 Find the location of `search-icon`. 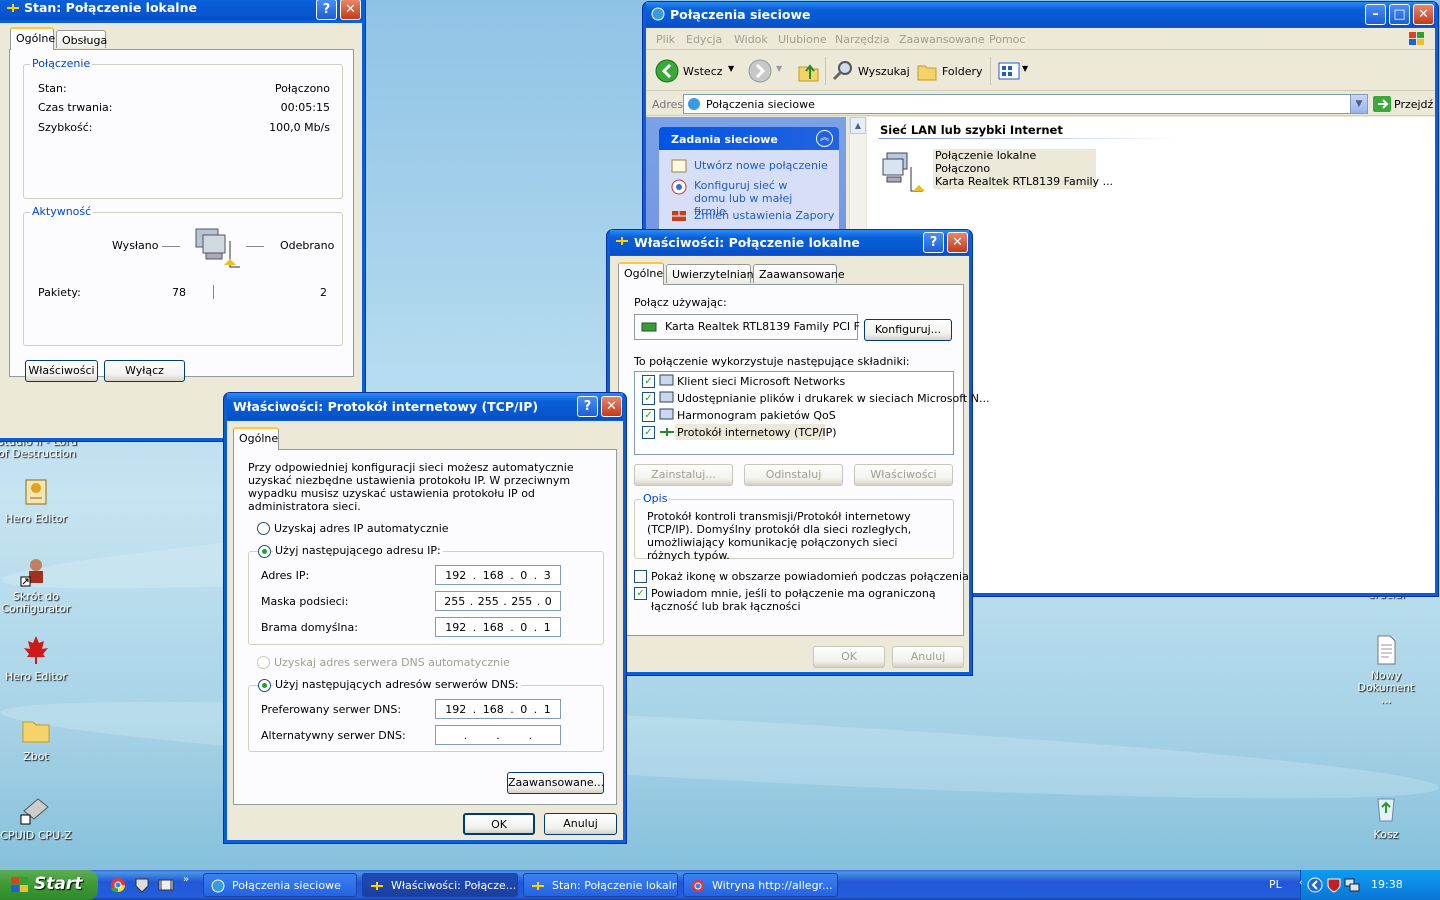

search-icon is located at coordinates (843, 71).